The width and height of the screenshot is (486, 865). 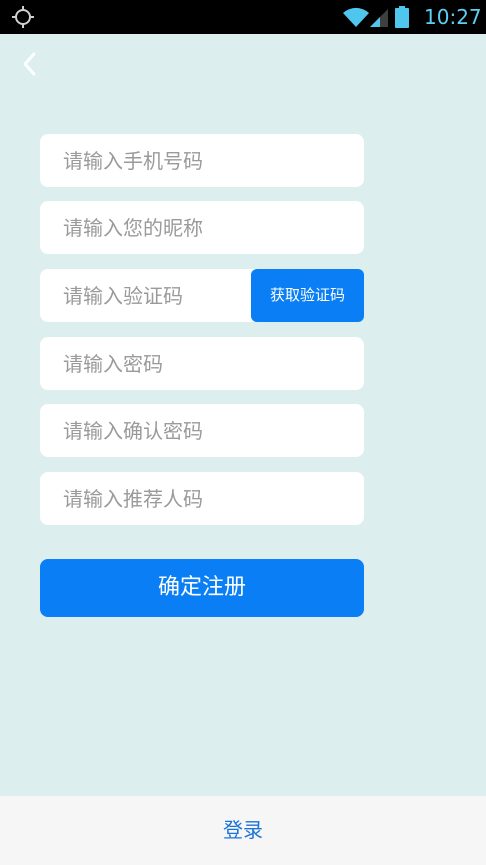 I want to click on confirm-password-input, so click(x=202, y=430).